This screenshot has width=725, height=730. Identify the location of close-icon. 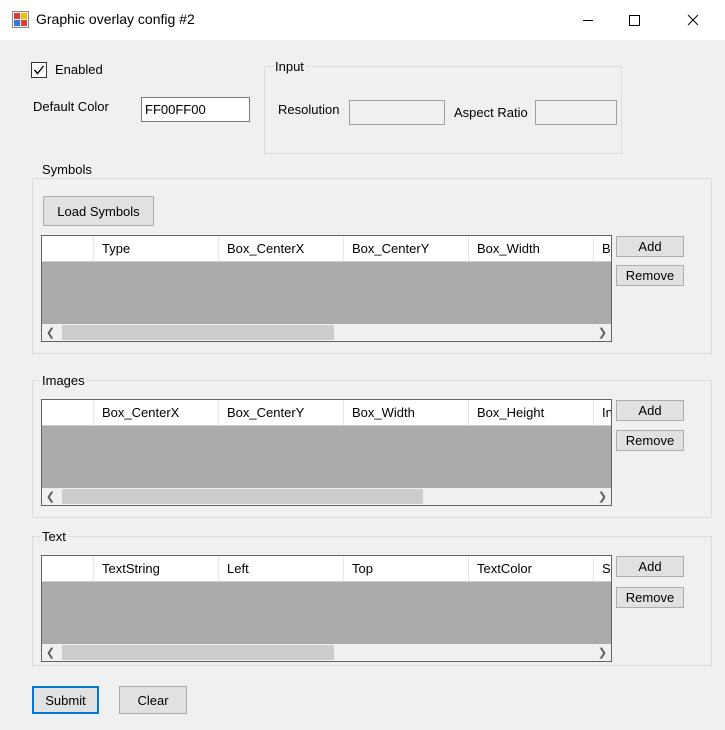
(693, 20).